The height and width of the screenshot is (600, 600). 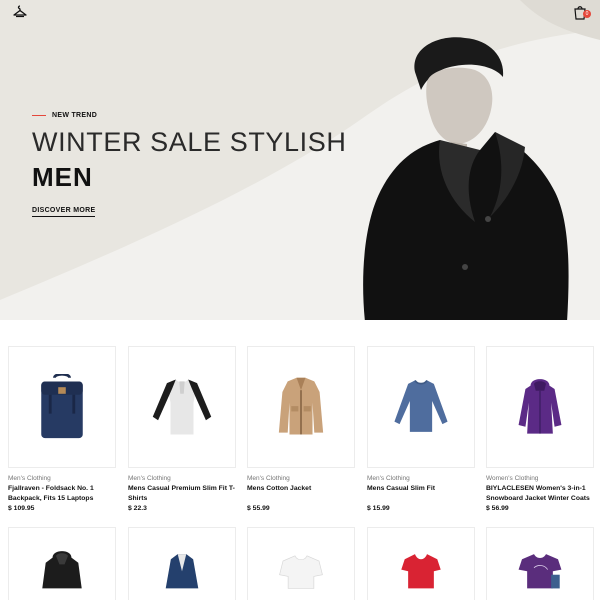 What do you see at coordinates (258, 508) in the screenshot?
I see `product-price: $ 55.99` at bounding box center [258, 508].